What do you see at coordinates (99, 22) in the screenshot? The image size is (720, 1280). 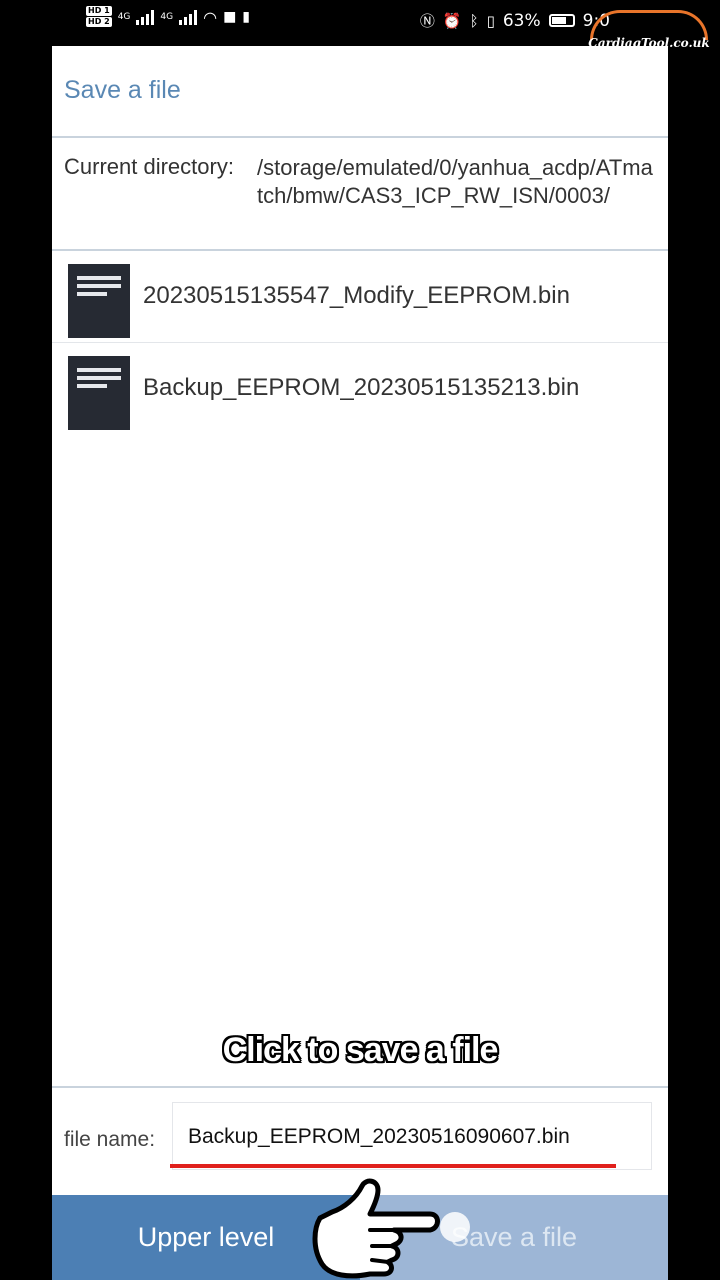 I see `sim2-badge: HD 2` at bounding box center [99, 22].